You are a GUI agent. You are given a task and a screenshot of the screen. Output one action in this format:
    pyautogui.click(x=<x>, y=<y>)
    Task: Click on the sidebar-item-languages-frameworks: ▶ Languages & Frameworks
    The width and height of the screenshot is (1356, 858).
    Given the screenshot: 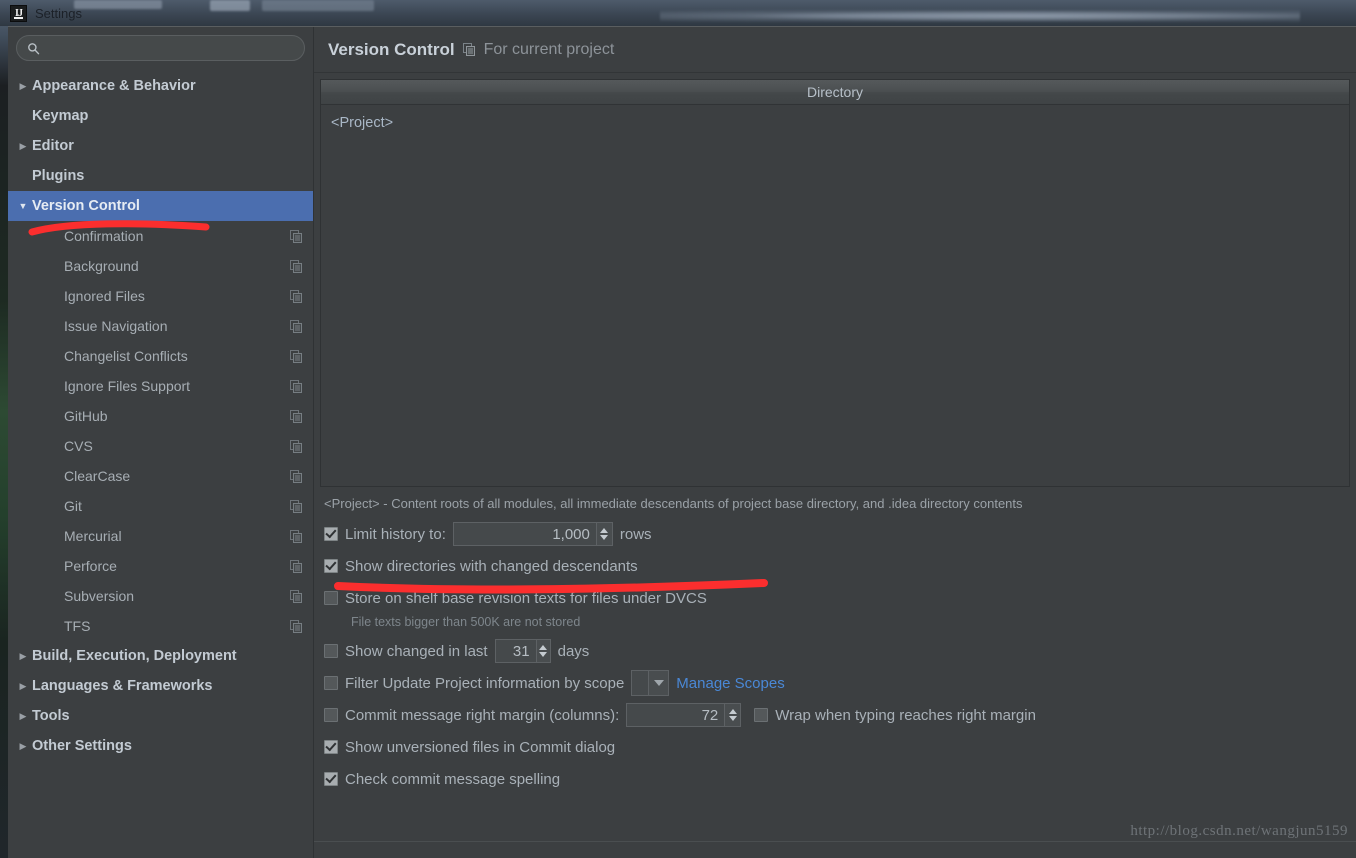 What is the action you would take?
    pyautogui.click(x=160, y=686)
    